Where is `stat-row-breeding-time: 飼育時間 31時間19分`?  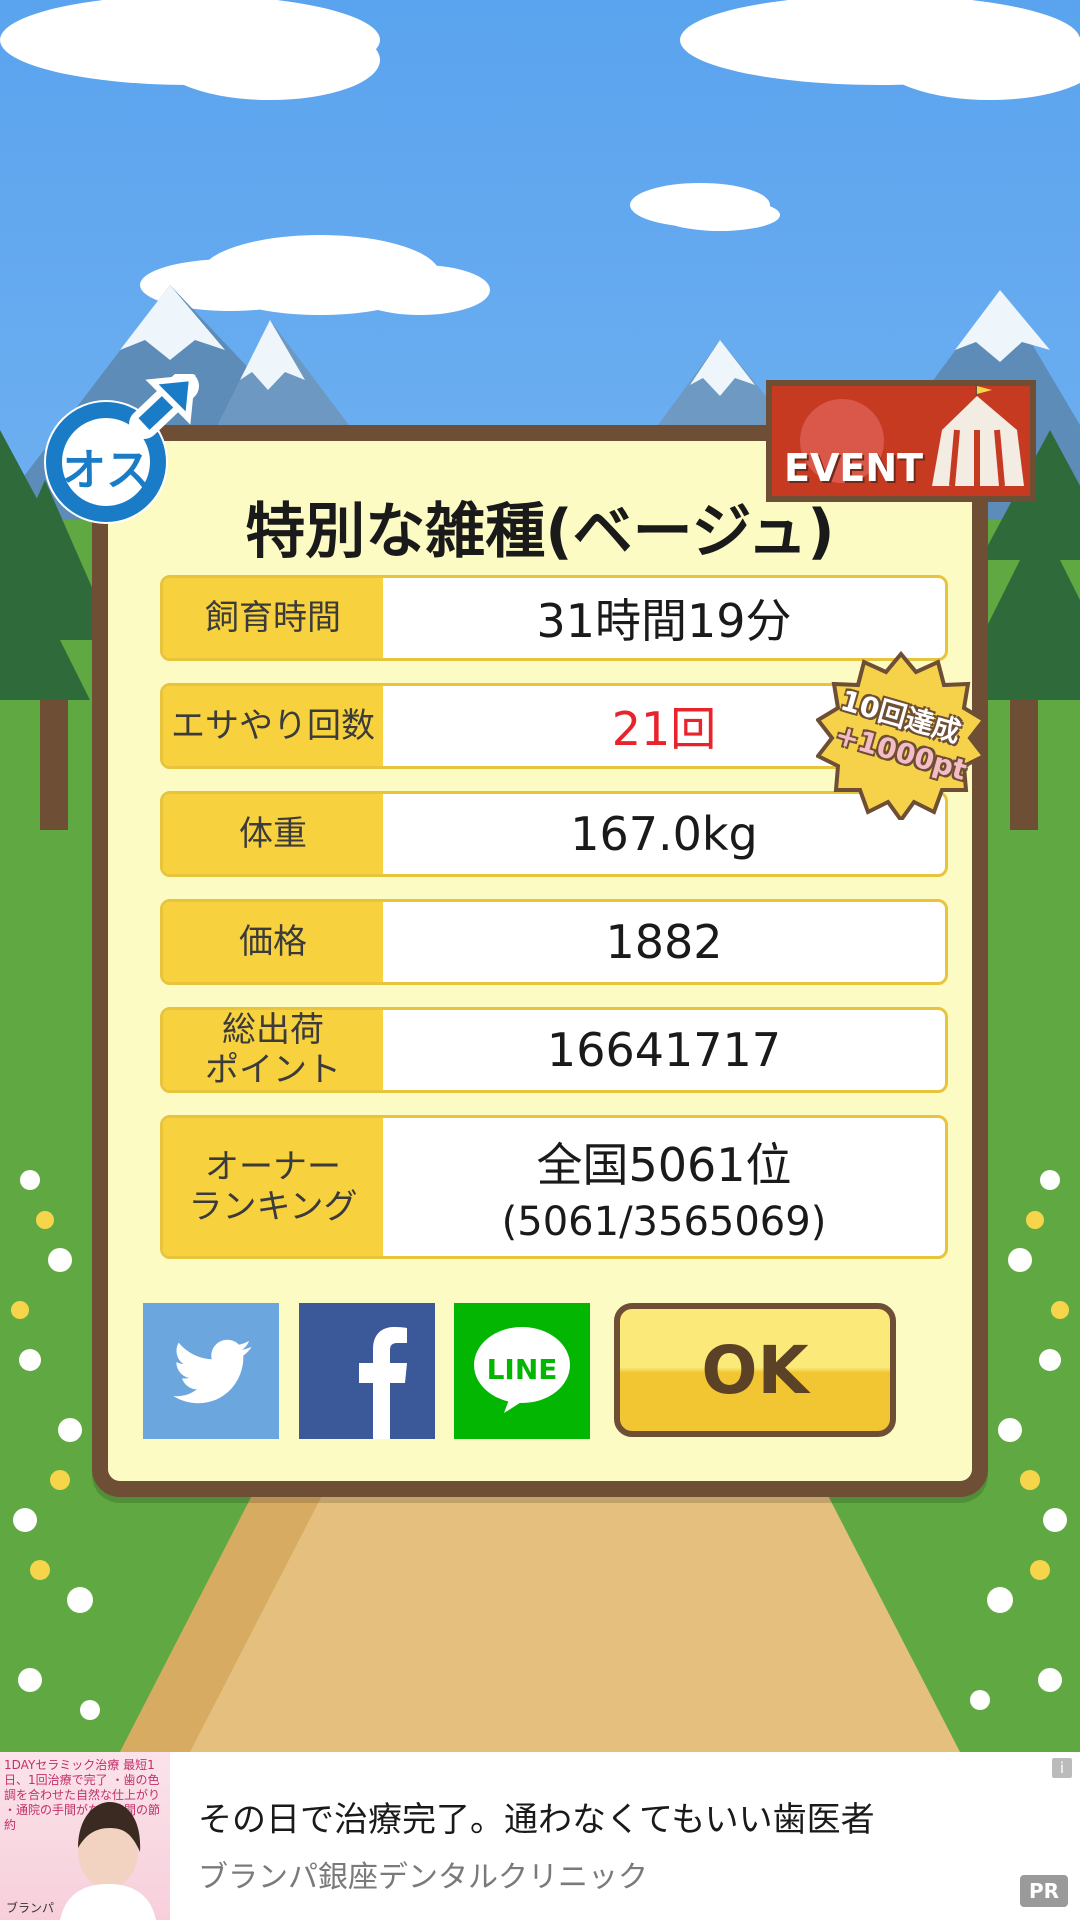
stat-row-breeding-time: 飼育時間 31時間19分 is located at coordinates (554, 618).